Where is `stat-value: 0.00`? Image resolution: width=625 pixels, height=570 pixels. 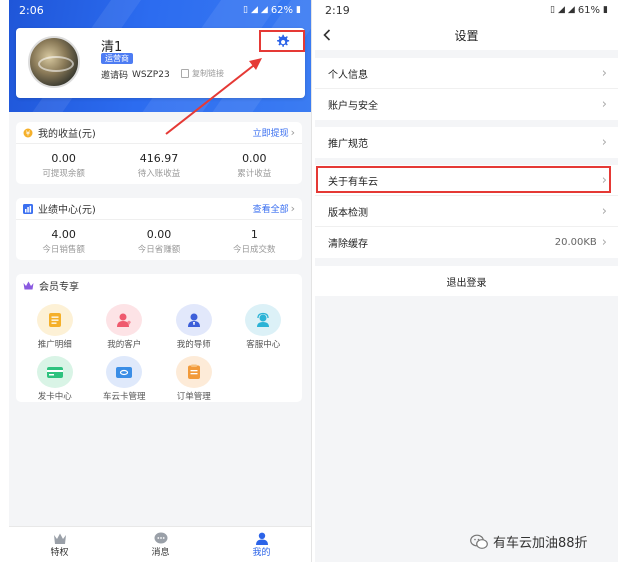
stat-value: 0.00 is located at coordinates (63, 158).